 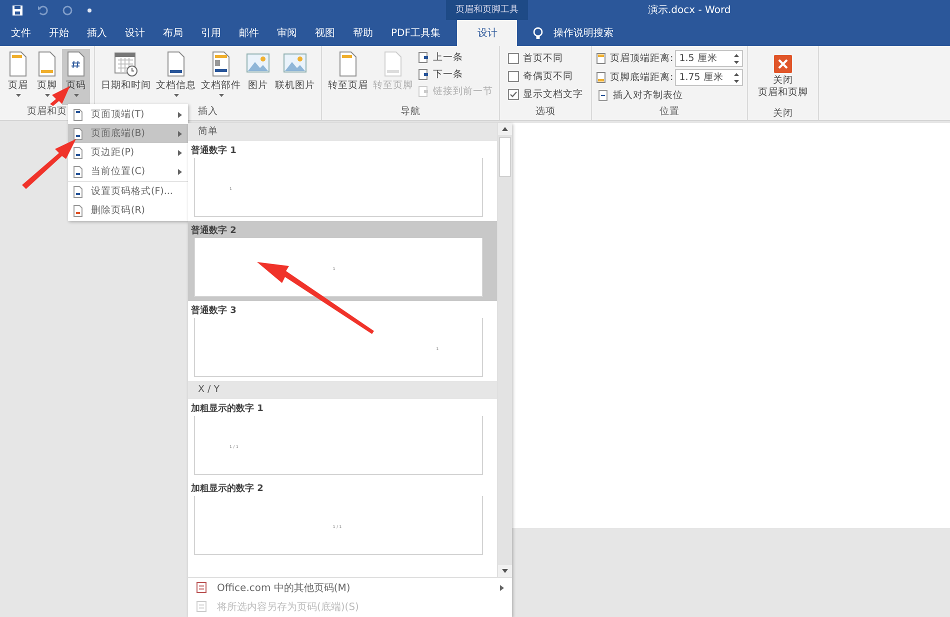 What do you see at coordinates (67, 10) in the screenshot?
I see `redo-icon` at bounding box center [67, 10].